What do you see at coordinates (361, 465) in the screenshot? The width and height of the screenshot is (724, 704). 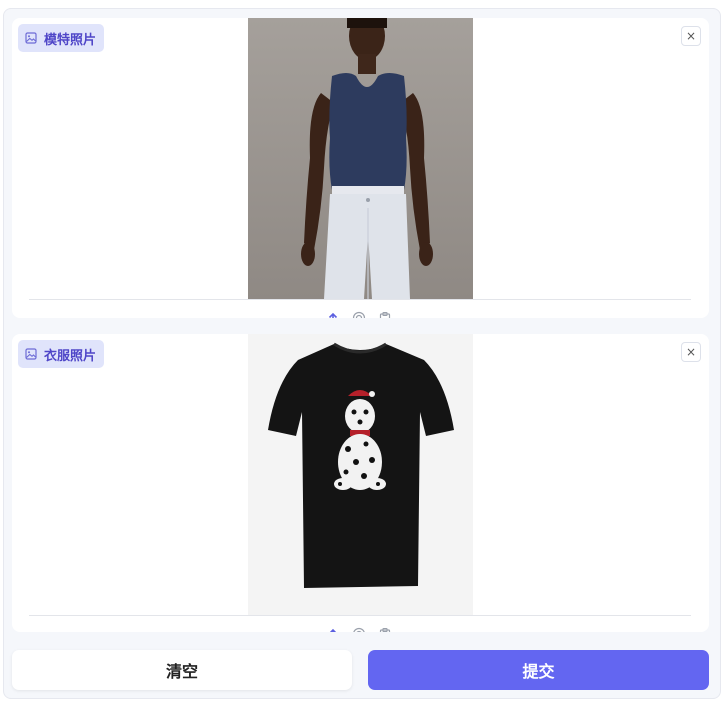 I see `tshirt-illustration` at bounding box center [361, 465].